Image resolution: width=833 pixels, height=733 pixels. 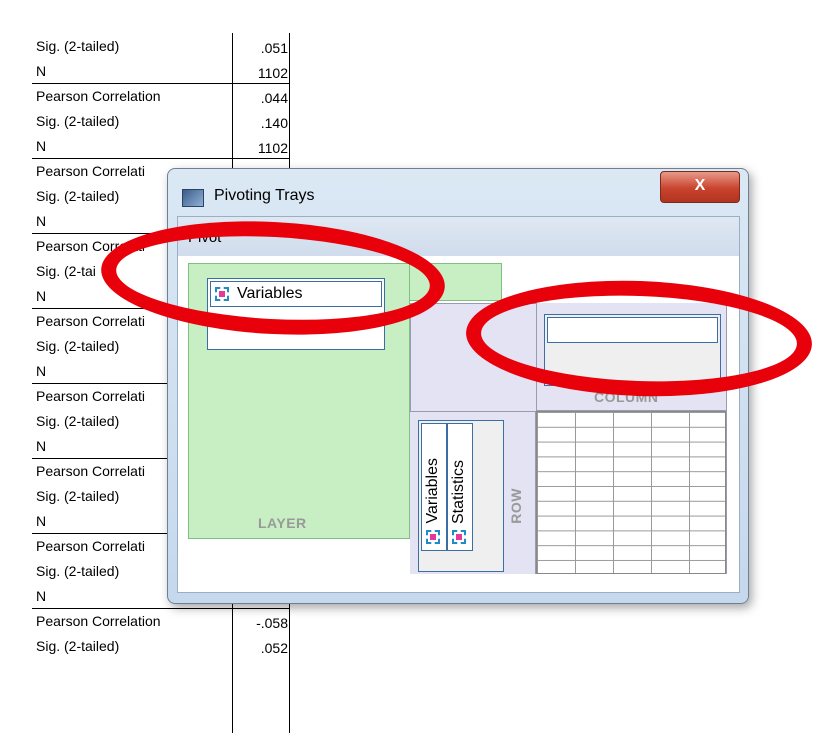 I want to click on table-row: Sig. (2-tailed) .051, so click(x=160, y=45).